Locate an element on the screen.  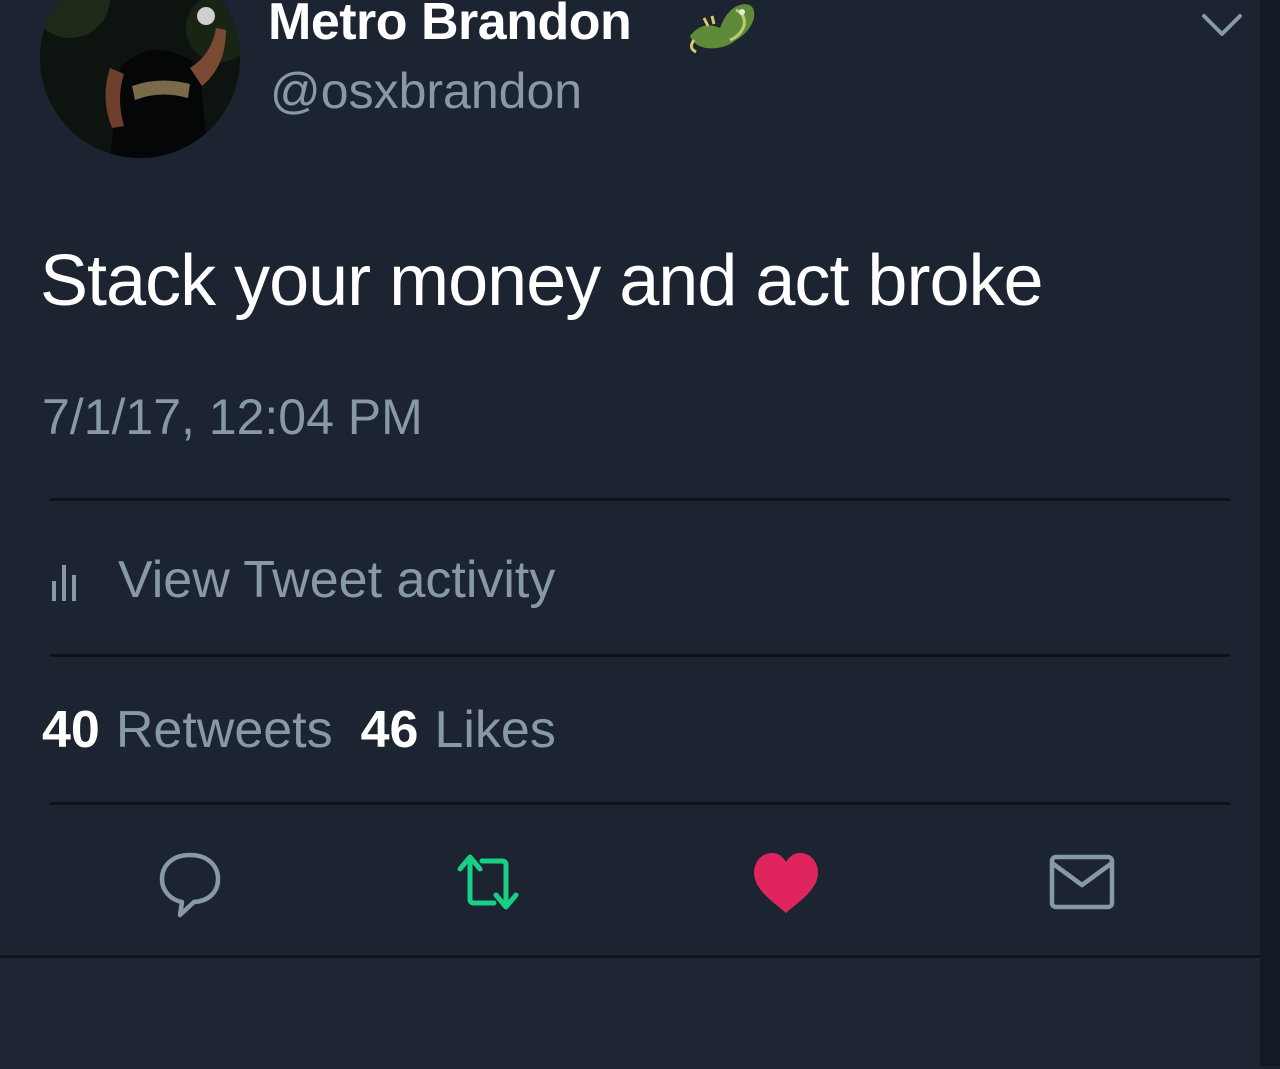
tweet-text: Stack your money and act broke is located at coordinates (542, 281).